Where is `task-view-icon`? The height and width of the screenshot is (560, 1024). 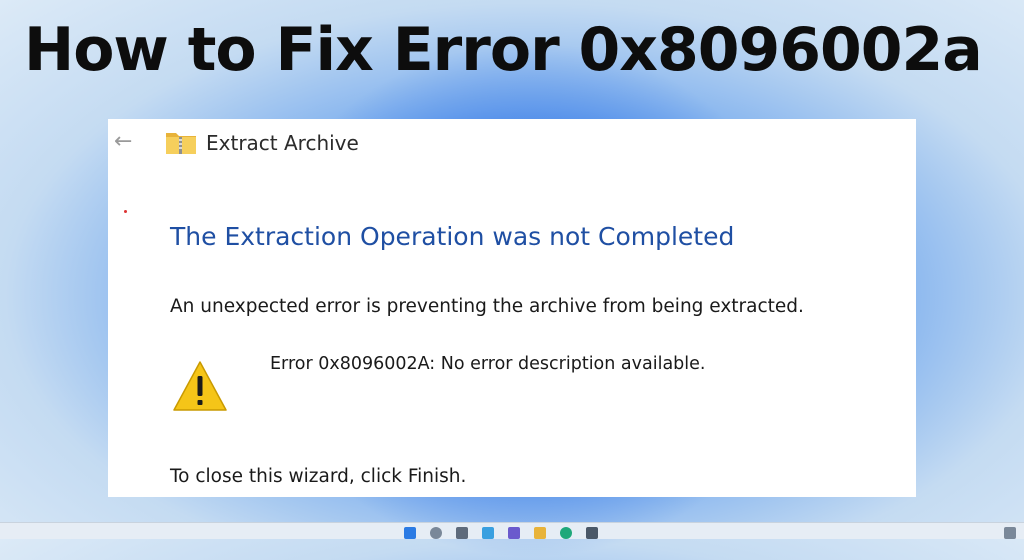
task-view-icon is located at coordinates (462, 533).